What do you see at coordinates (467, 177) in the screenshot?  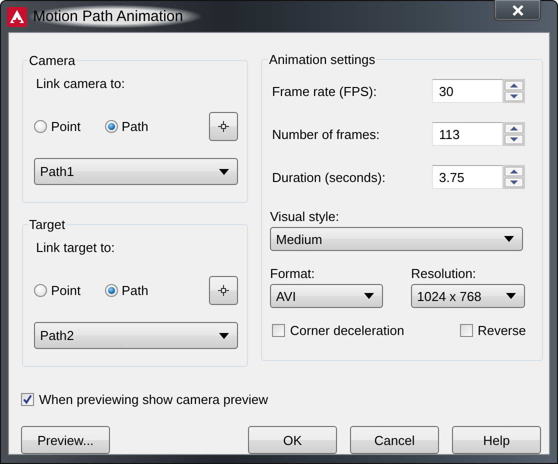 I see `number-field: 3.75` at bounding box center [467, 177].